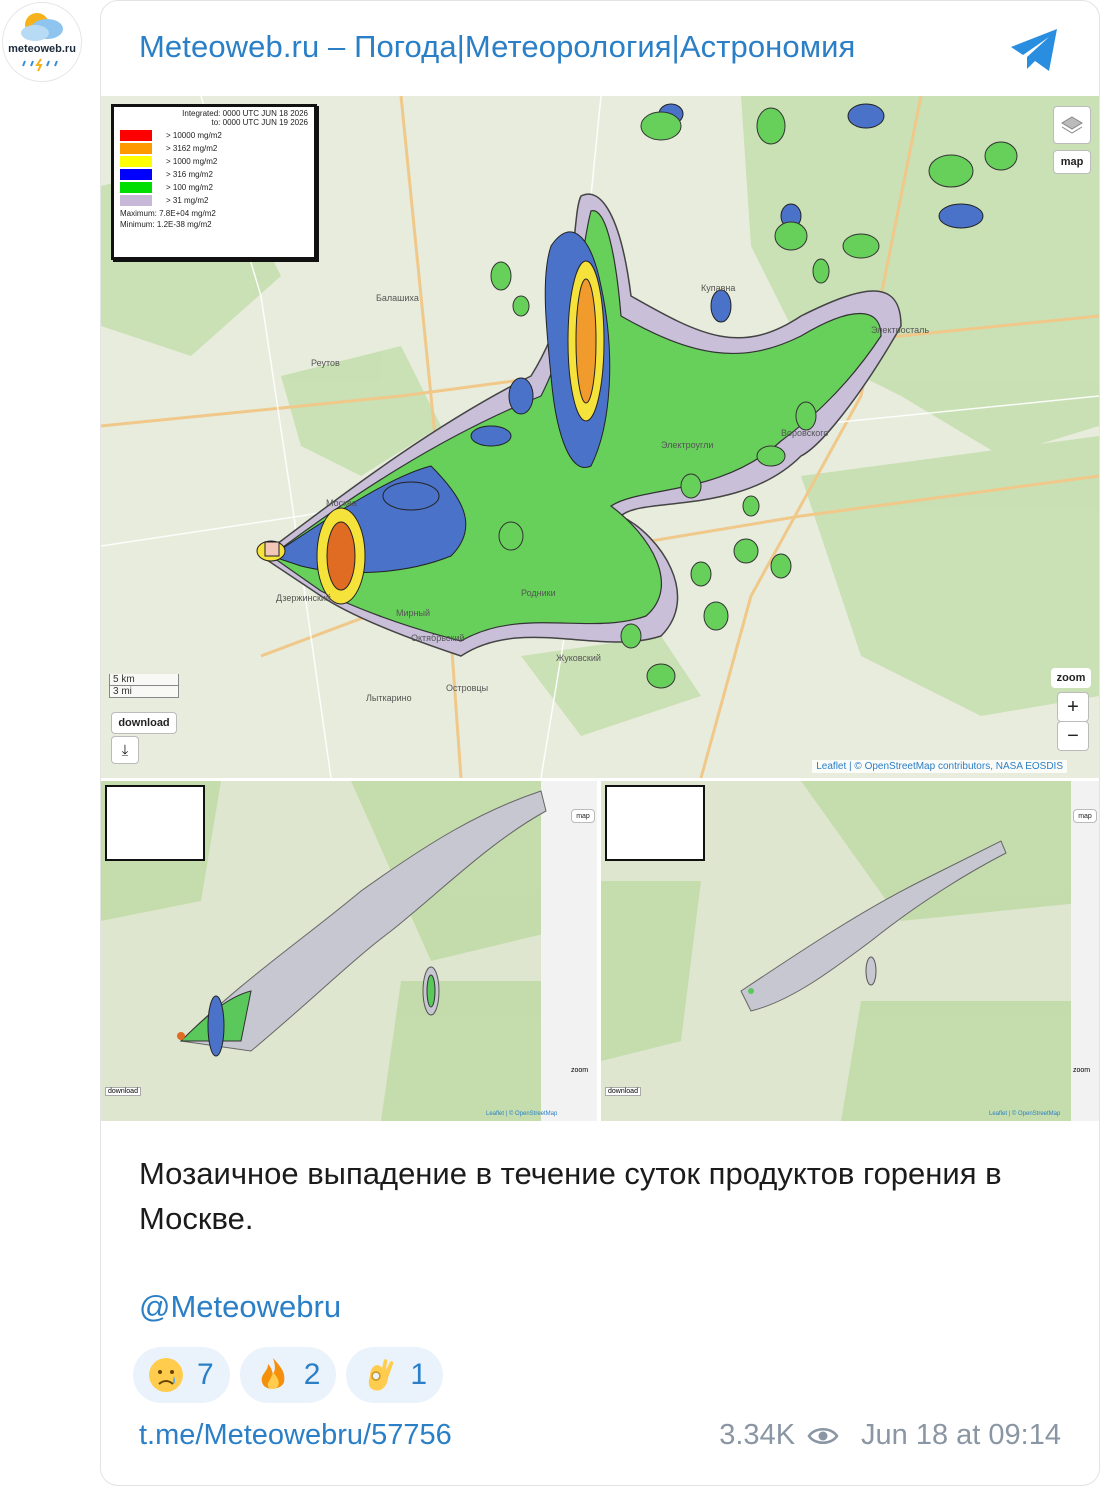 The width and height of the screenshot is (1100, 1489). What do you see at coordinates (1073, 736) in the screenshot?
I see `zoom-out-button: −` at bounding box center [1073, 736].